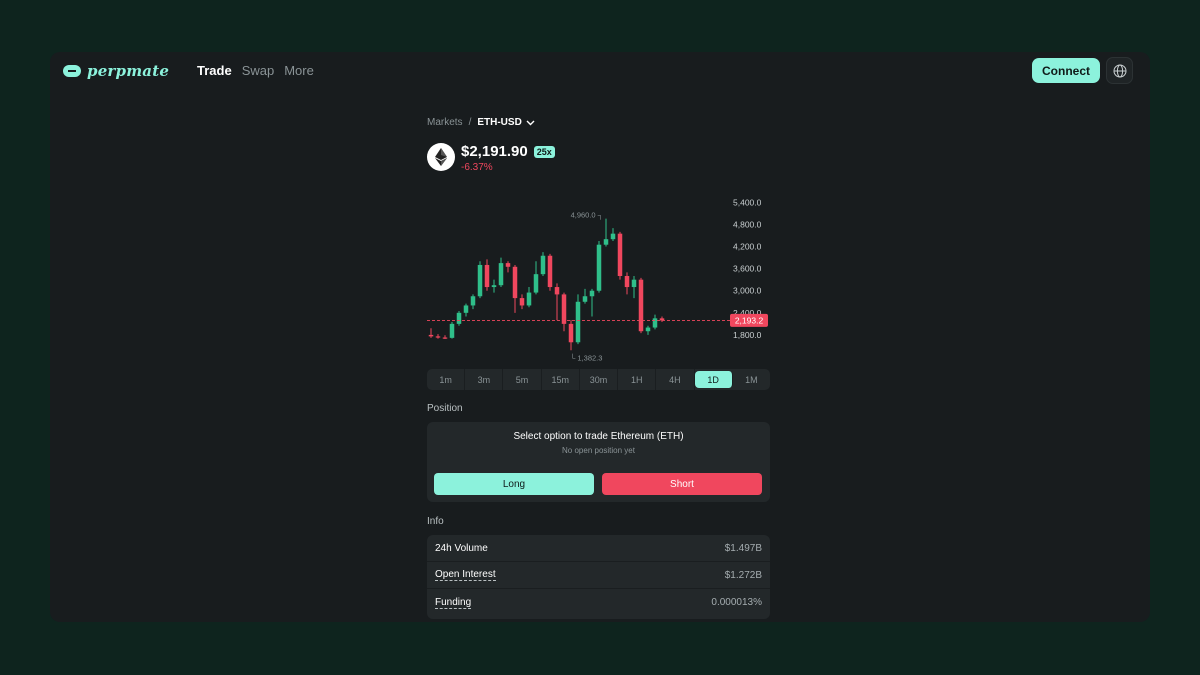  I want to click on pair-selector: ETH-USD, so click(506, 122).